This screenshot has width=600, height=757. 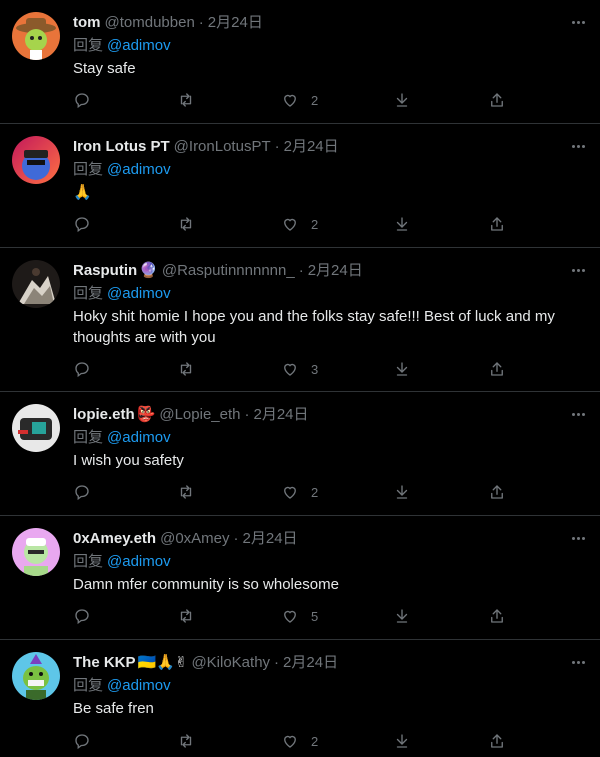 What do you see at coordinates (330, 224) in the screenshot?
I see `action-bar: 2` at bounding box center [330, 224].